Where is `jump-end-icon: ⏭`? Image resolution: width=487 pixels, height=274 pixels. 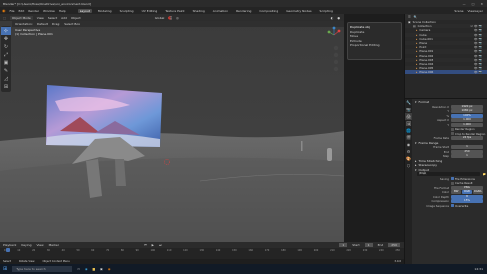 jump-end-icon: ⏭ is located at coordinates (160, 245).